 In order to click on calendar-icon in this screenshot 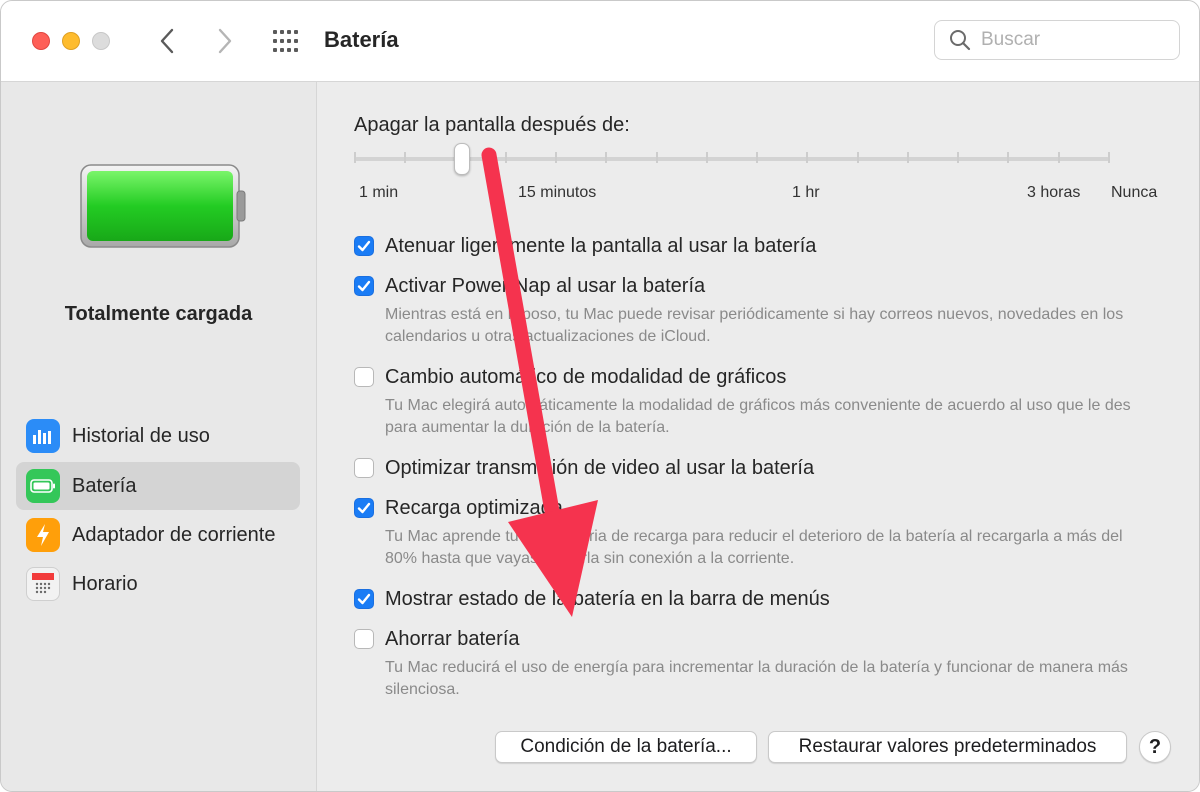, I will do `click(43, 584)`.